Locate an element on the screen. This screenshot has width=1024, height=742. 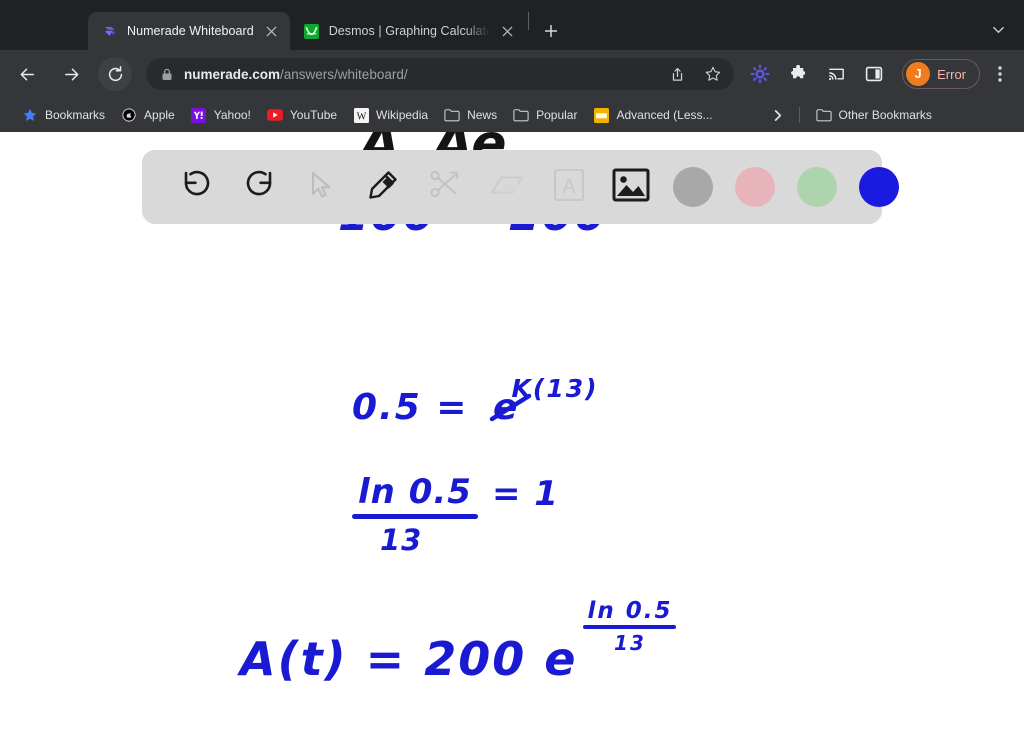
image-icon is located at coordinates (631, 187).